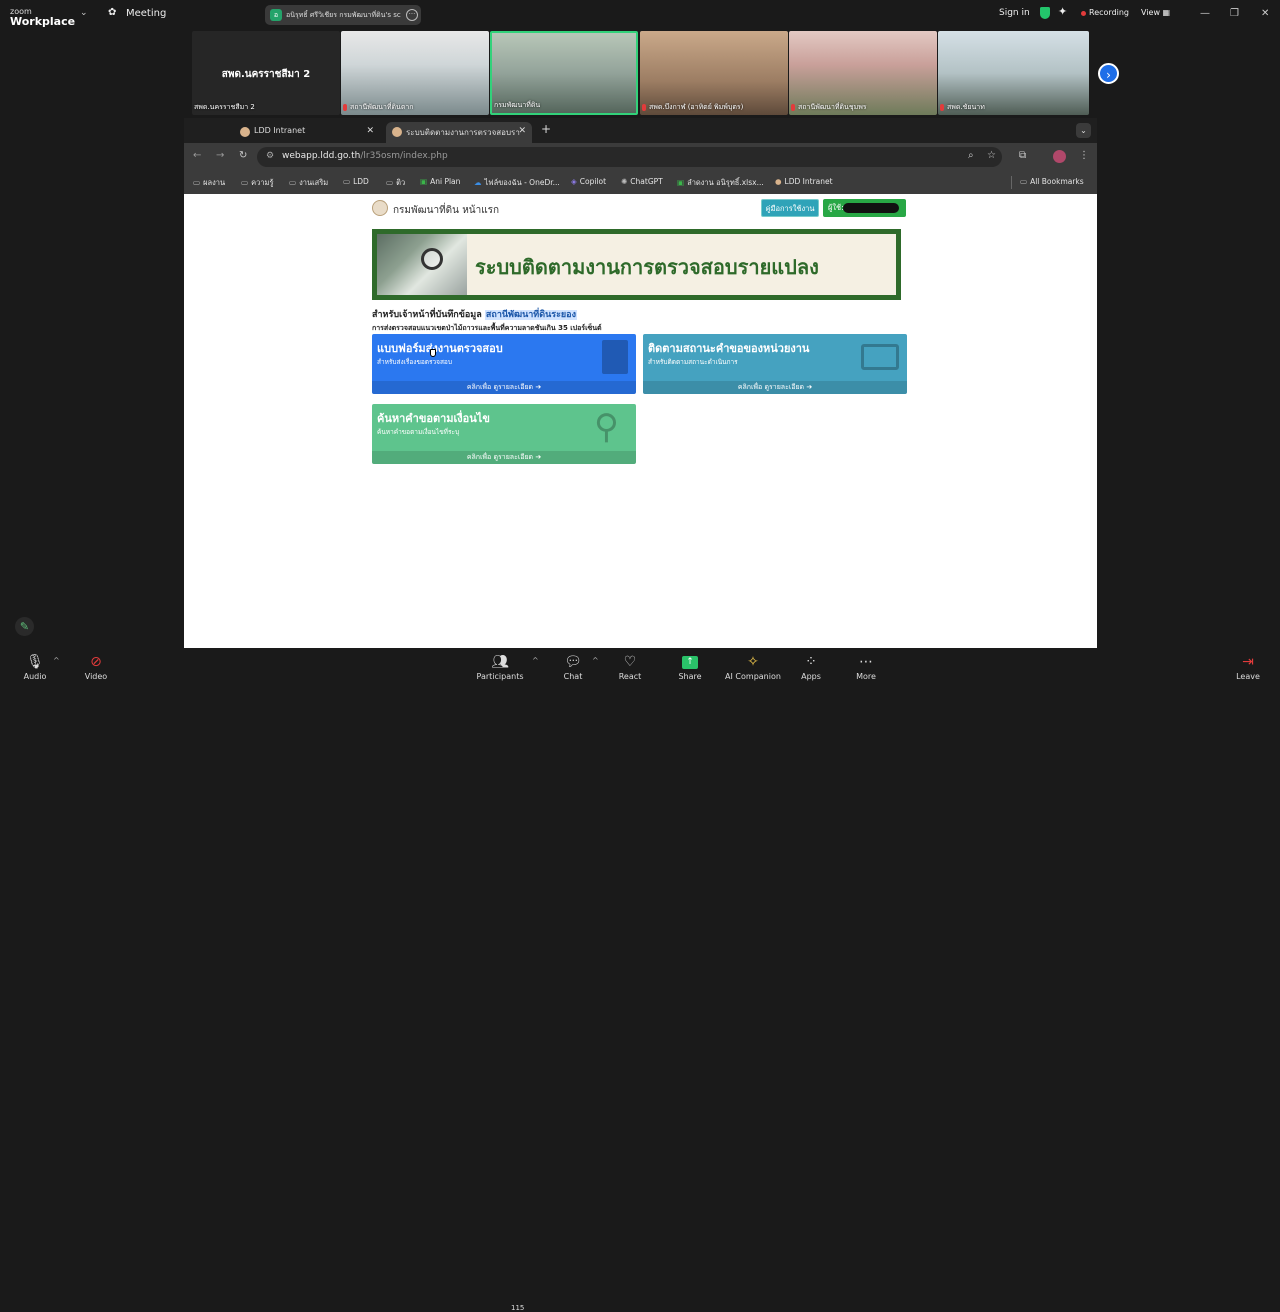 This screenshot has height=1312, width=1280. What do you see at coordinates (991, 155) in the screenshot?
I see `star-icon: ☆` at bounding box center [991, 155].